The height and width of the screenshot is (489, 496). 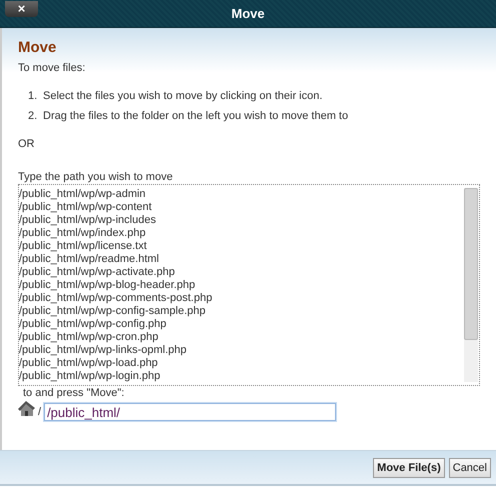 What do you see at coordinates (469, 468) in the screenshot?
I see `cancel-button: Cancel` at bounding box center [469, 468].